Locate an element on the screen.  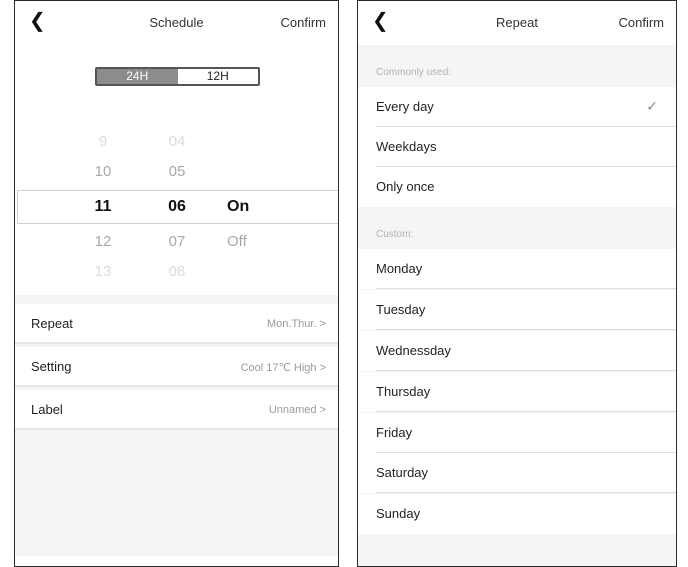
day-option-tuesday: Tuesday is located at coordinates (517, 310).